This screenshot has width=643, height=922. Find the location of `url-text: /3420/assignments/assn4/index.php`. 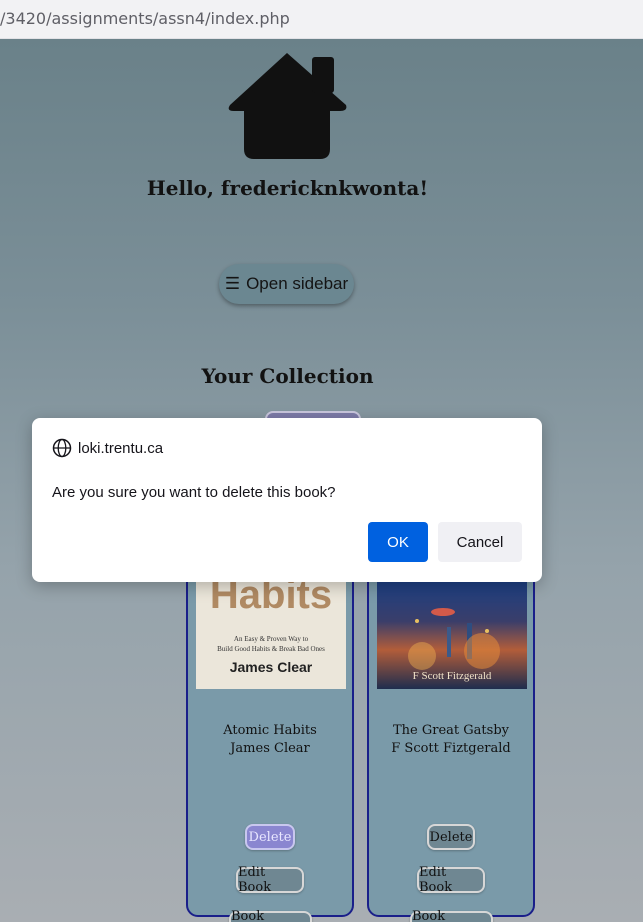

url-text: /3420/assignments/assn4/index.php is located at coordinates (145, 18).